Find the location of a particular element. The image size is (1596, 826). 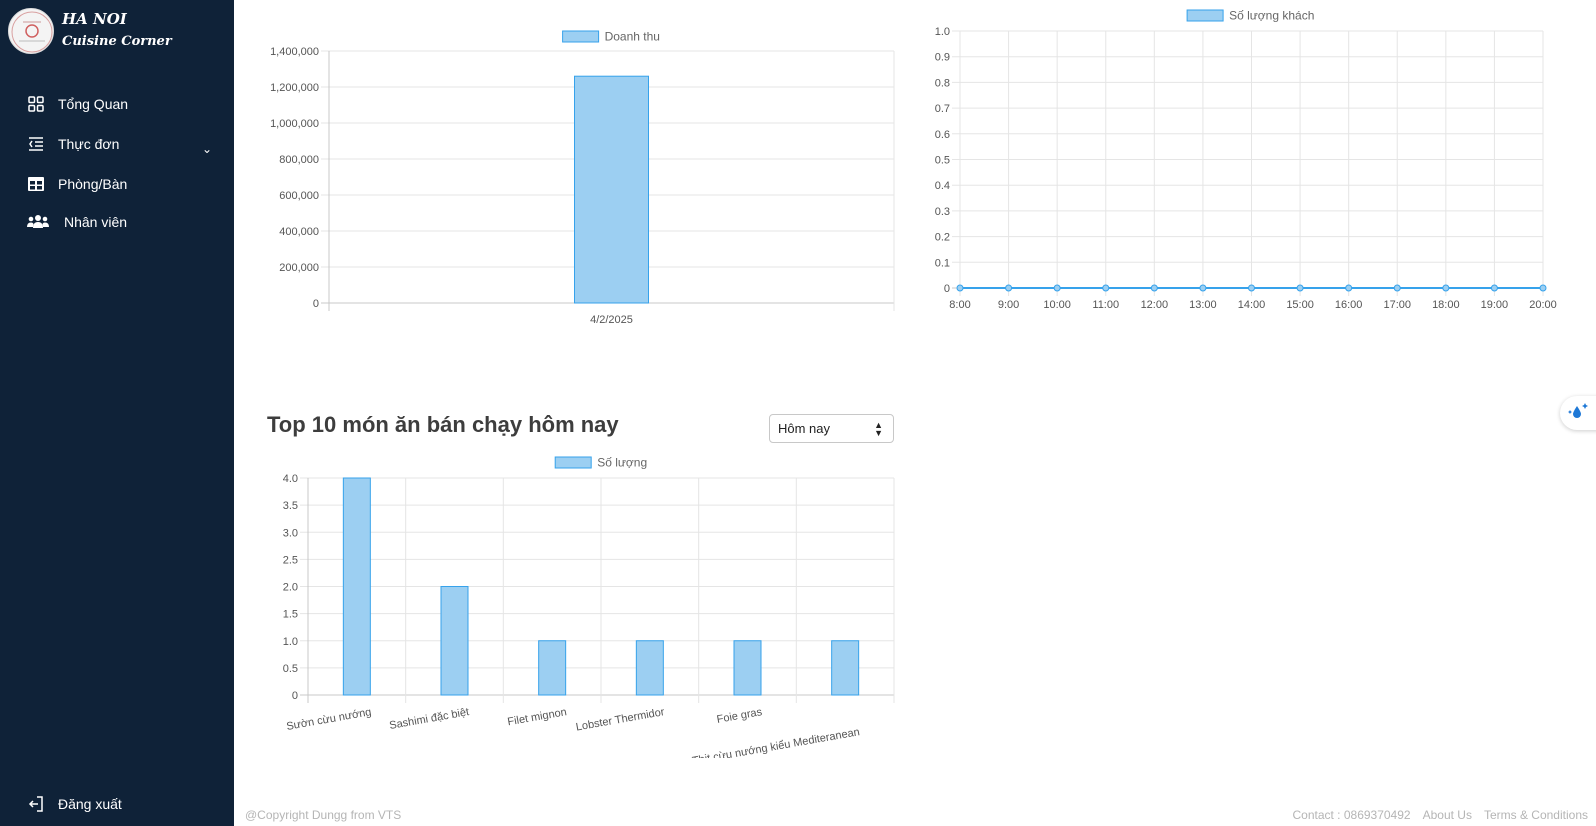

period-select-value: Hôm nay is located at coordinates (804, 428).